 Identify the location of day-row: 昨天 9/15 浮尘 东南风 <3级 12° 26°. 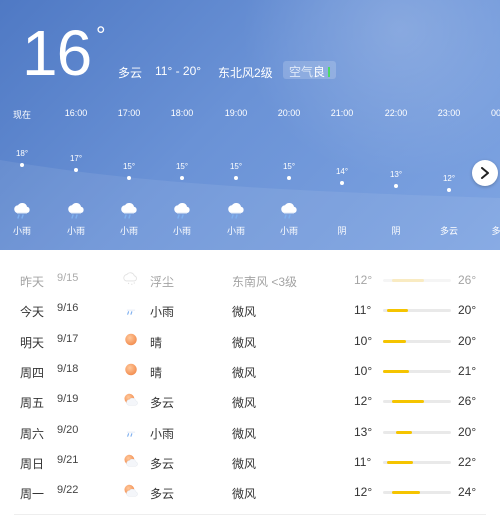
(250, 281).